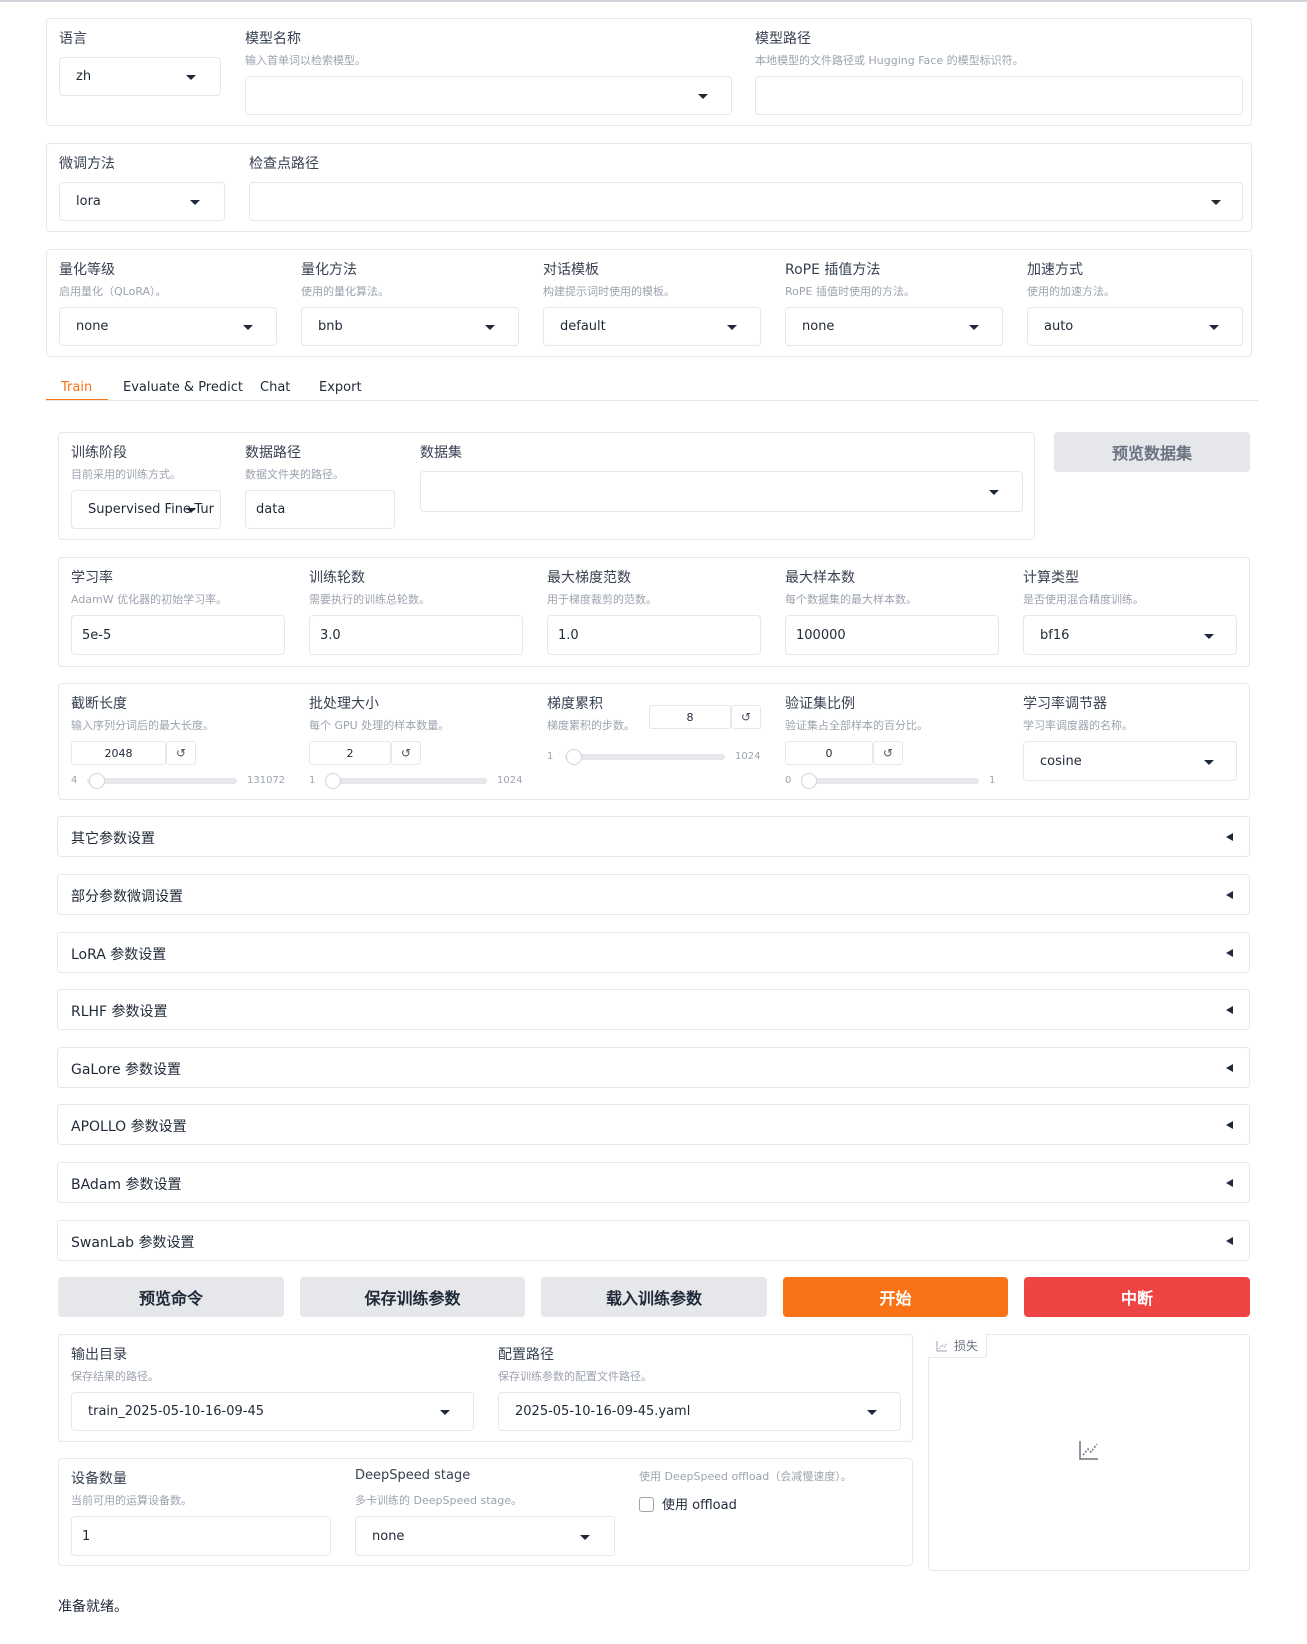 Image resolution: width=1307 pixels, height=1644 pixels. What do you see at coordinates (1059, 326) in the screenshot?
I see `booster-value: auto` at bounding box center [1059, 326].